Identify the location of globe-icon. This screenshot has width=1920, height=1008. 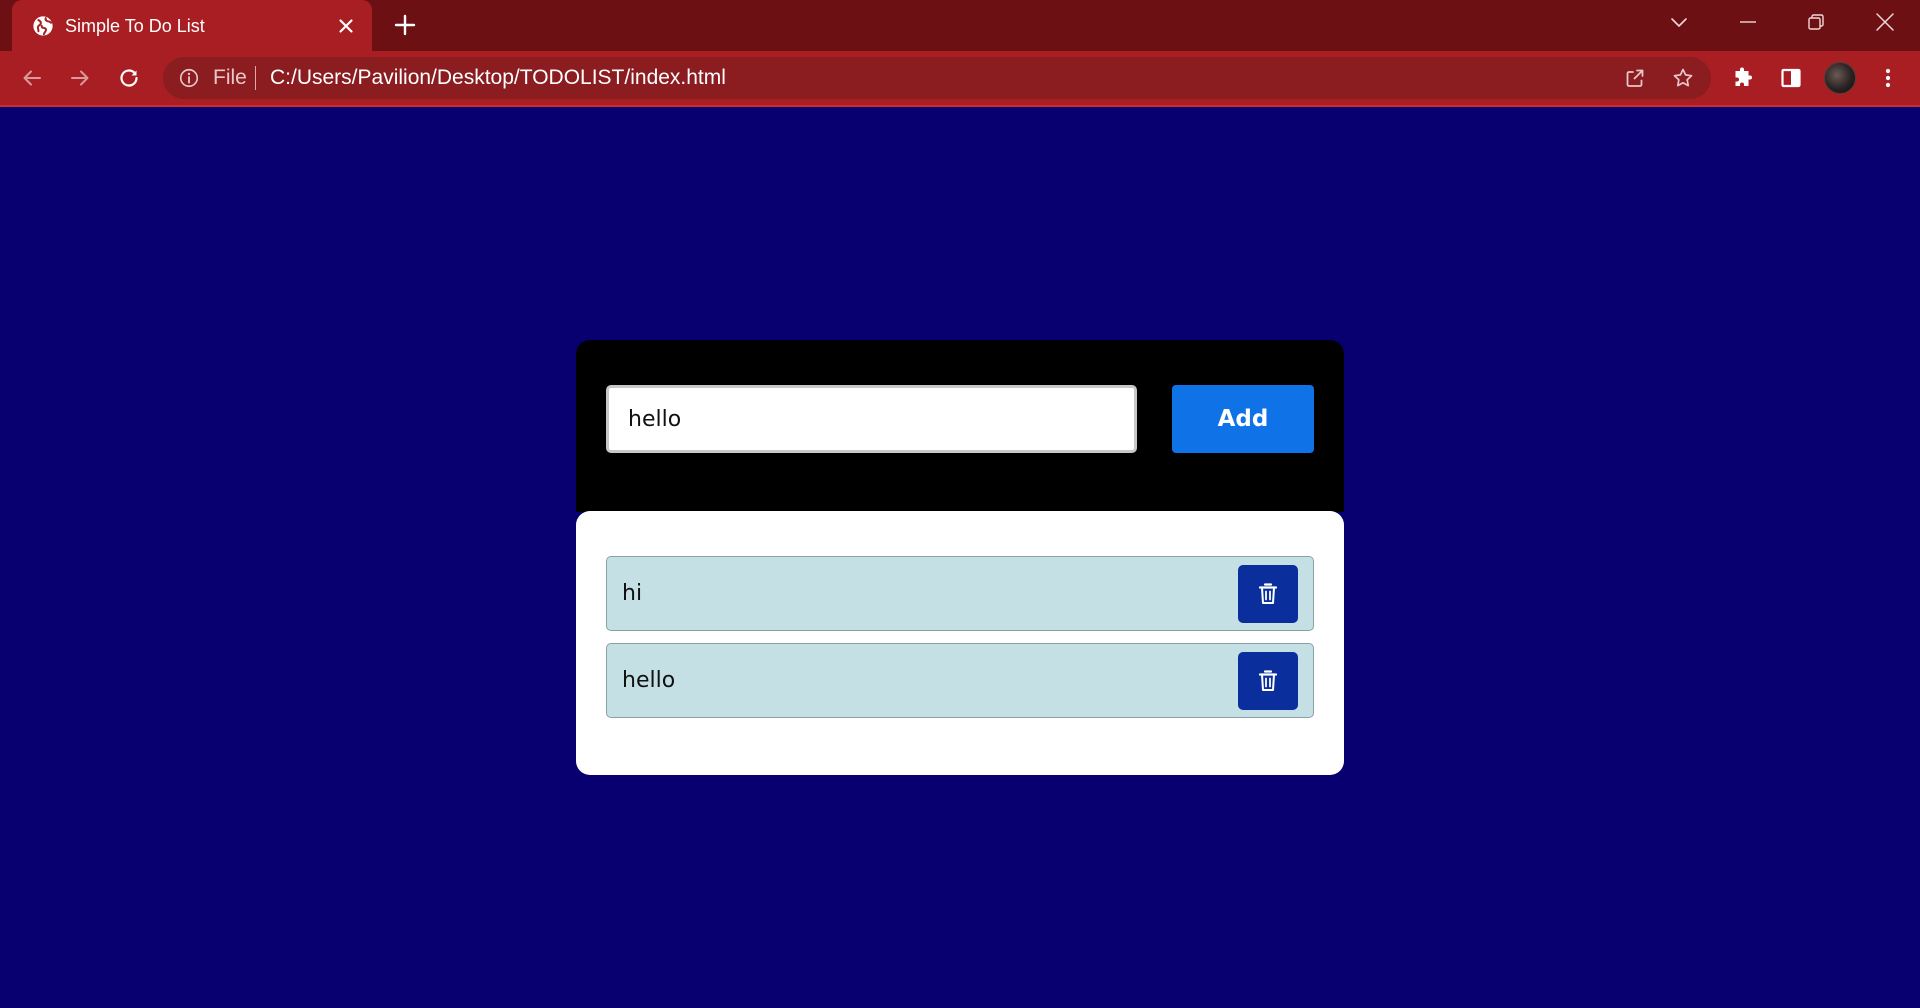
(43, 26).